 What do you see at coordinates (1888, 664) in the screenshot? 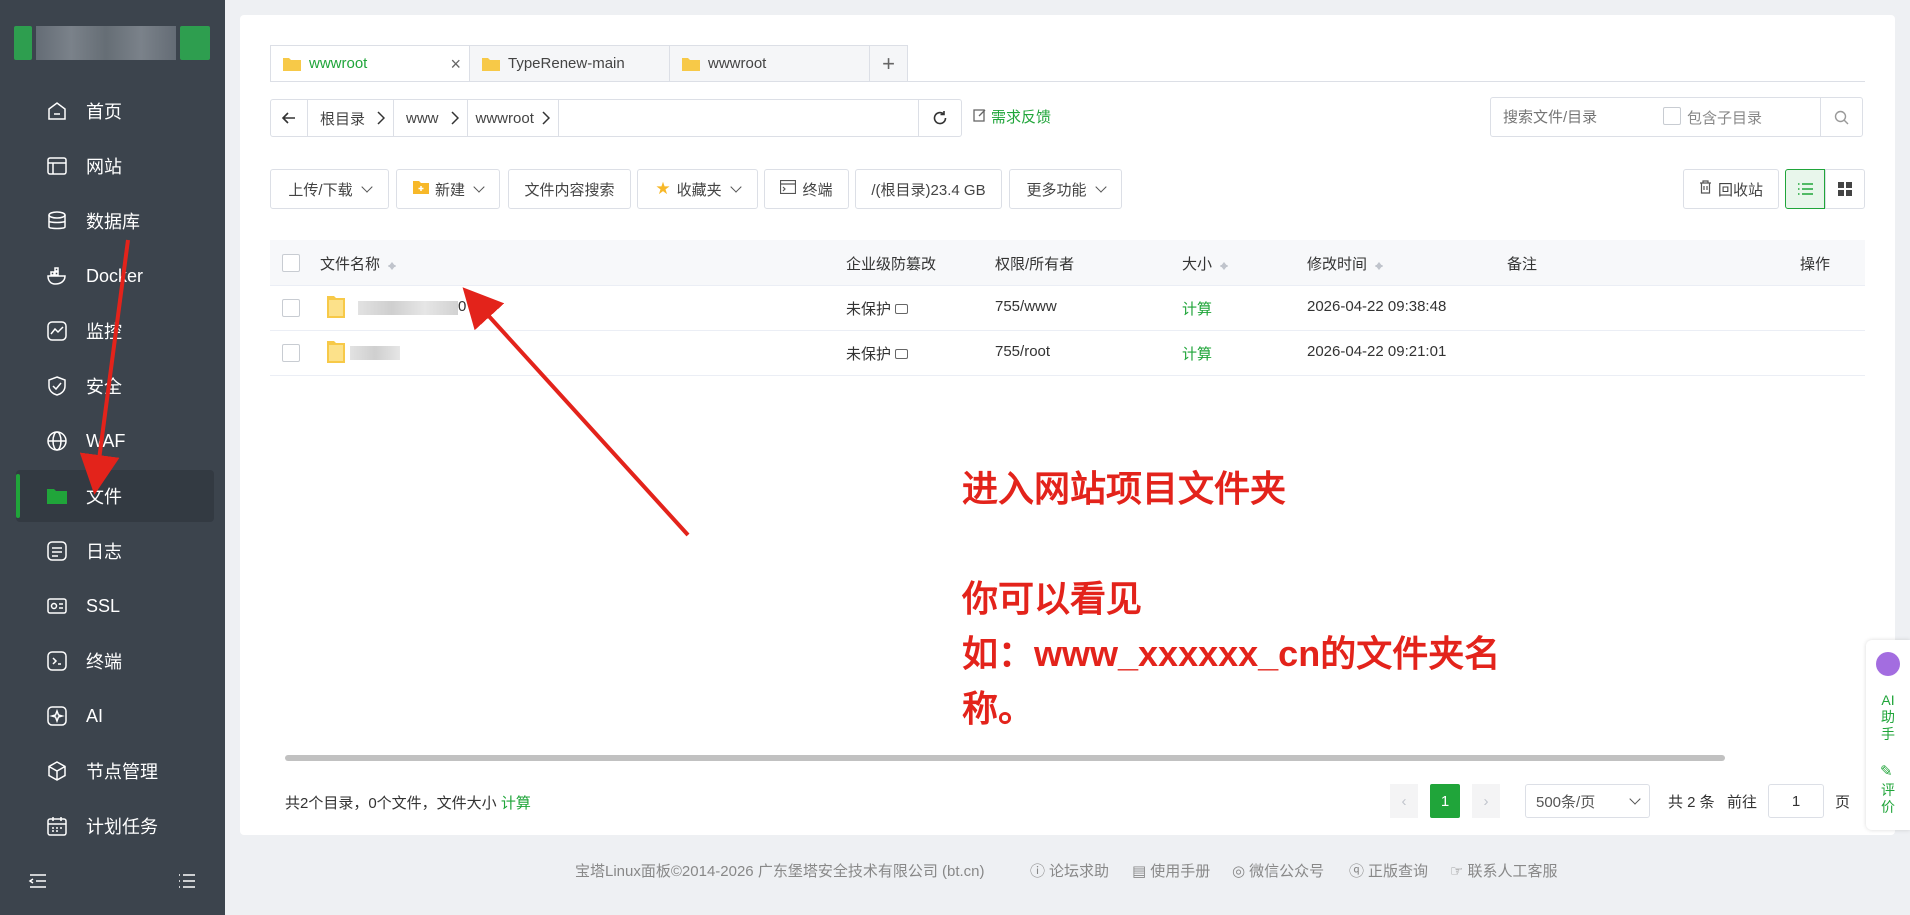
I see `robot-icon` at bounding box center [1888, 664].